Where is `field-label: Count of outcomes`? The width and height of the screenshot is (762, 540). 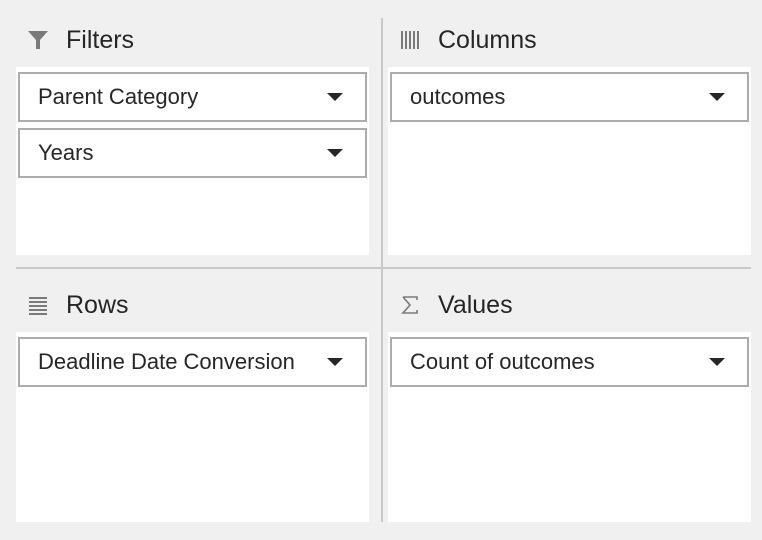 field-label: Count of outcomes is located at coordinates (502, 361).